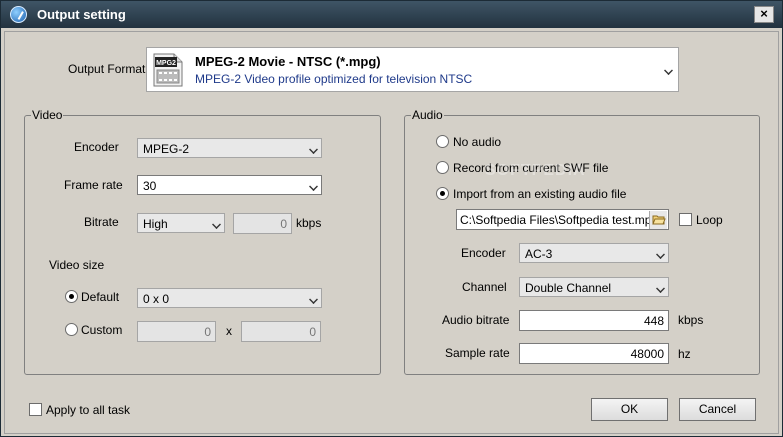 This screenshot has height=437, width=783. I want to click on audio-bitrate-value: 448, so click(653, 321).